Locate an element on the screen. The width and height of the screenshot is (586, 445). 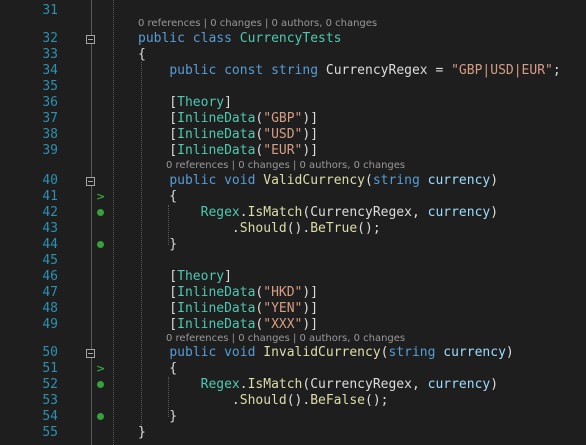
line-number: 54 is located at coordinates (50, 416).